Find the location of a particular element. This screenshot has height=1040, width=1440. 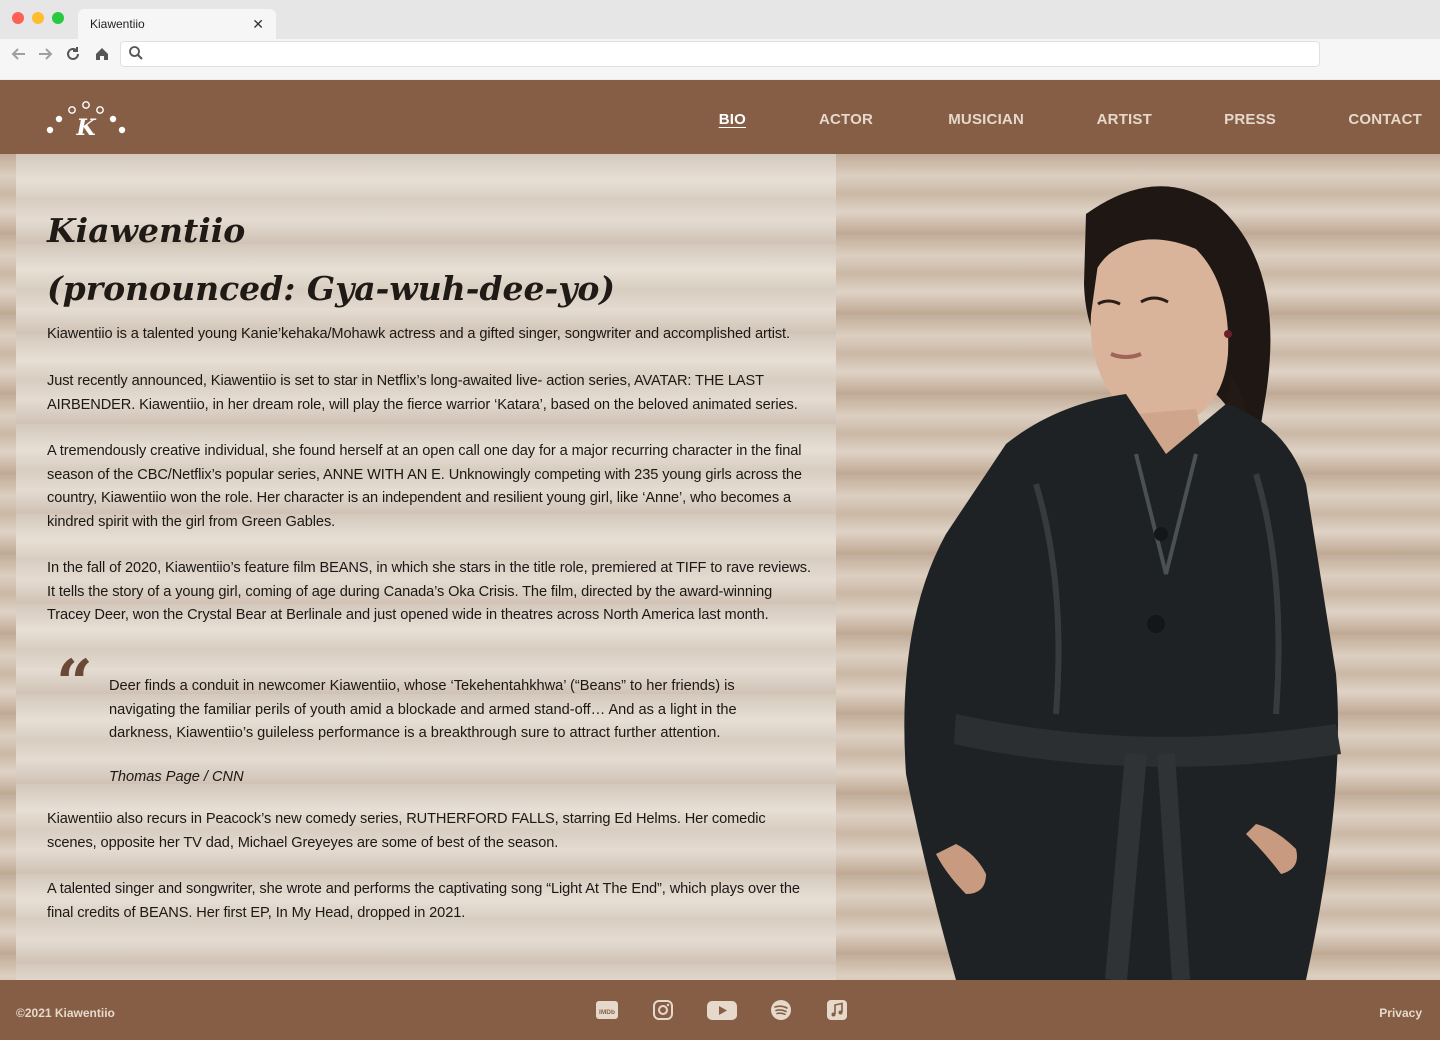

home-icon is located at coordinates (102, 54).